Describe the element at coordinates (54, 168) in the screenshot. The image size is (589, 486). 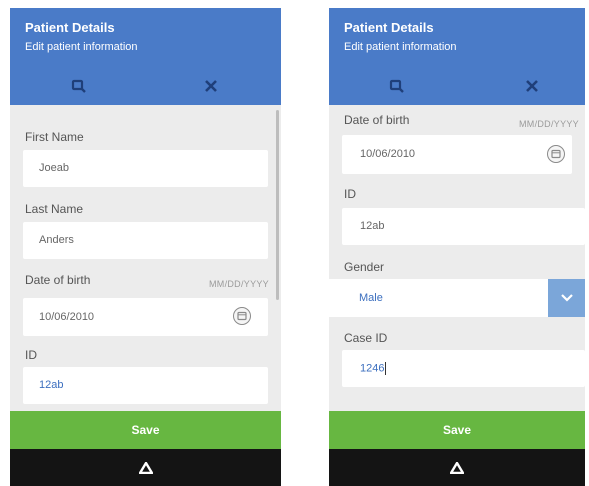
I see `first-name-value: Joeab` at that location.